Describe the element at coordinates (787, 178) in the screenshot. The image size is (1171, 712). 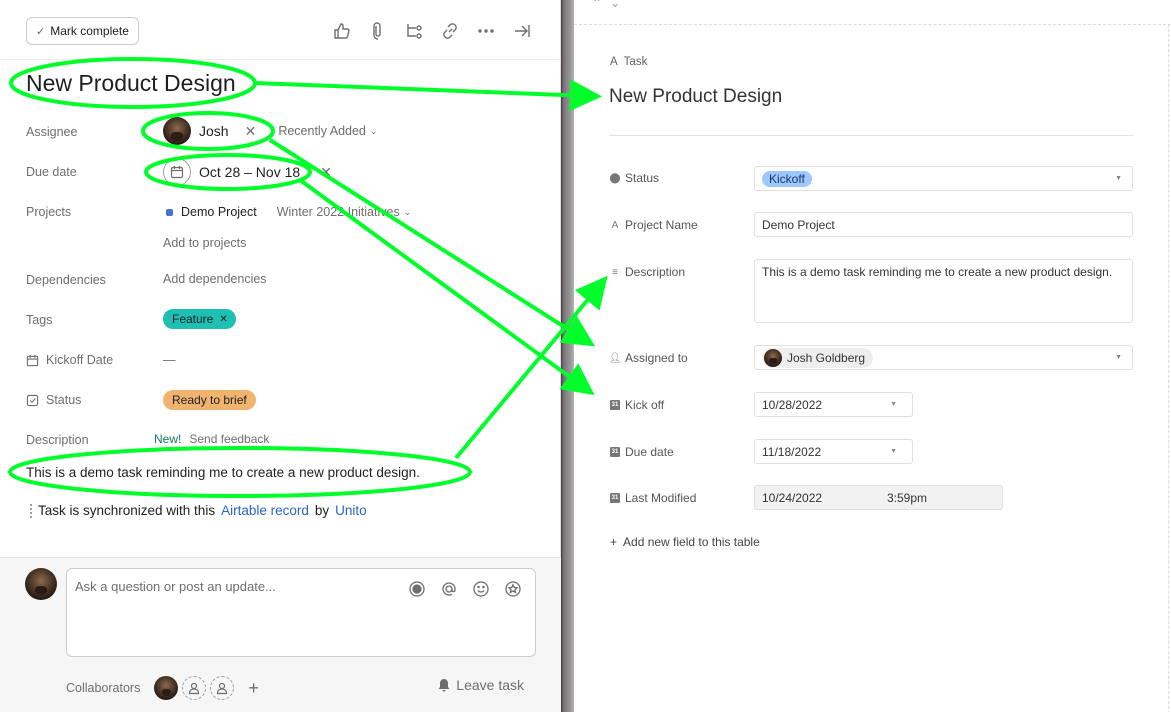
I see `status-pill: Kickoff` at that location.